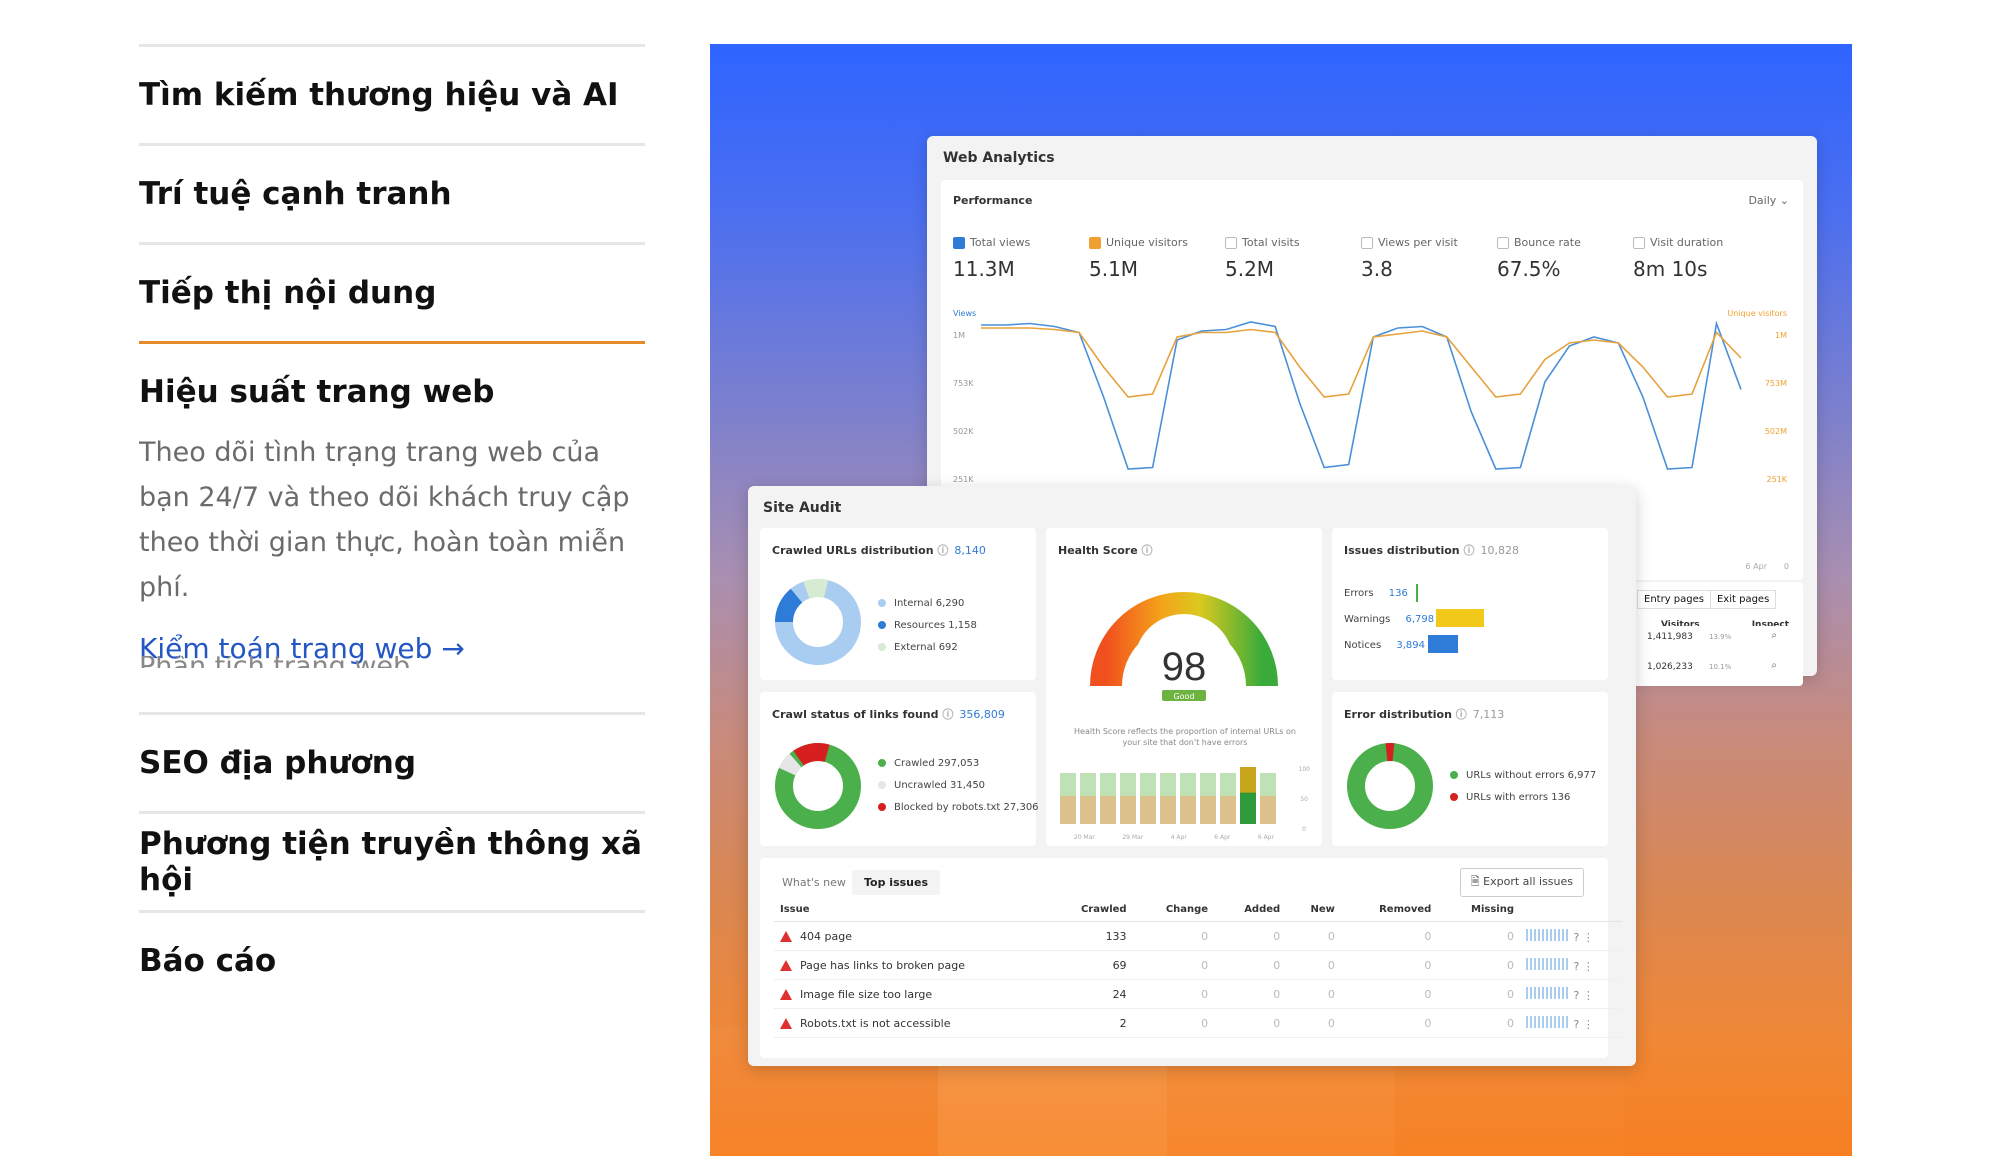 This screenshot has height=1156, width=2000. What do you see at coordinates (1687, 242) in the screenshot?
I see `metric-label: Visit duration` at bounding box center [1687, 242].